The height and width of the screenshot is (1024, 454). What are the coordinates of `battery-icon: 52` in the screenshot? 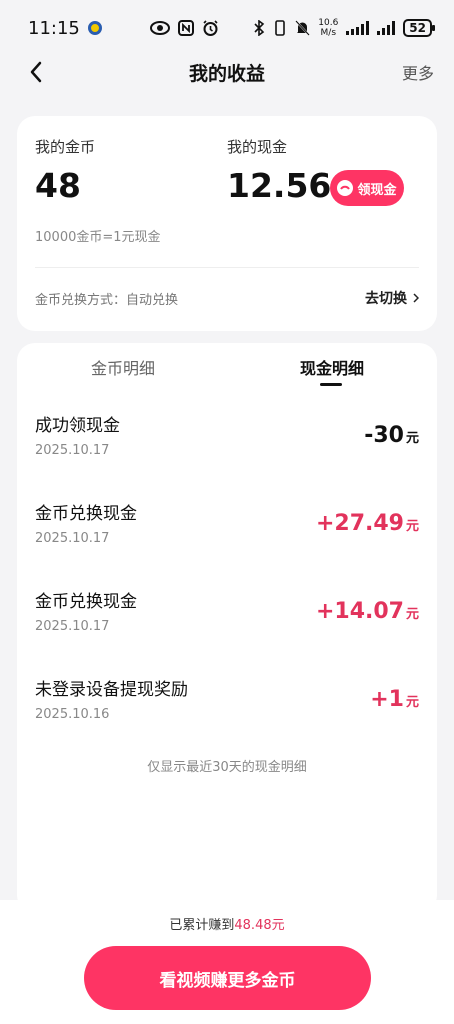 It's located at (419, 28).